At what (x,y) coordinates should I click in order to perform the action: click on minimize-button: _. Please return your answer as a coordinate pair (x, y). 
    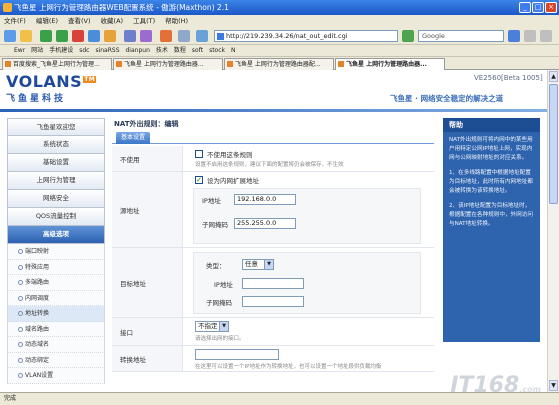
    Looking at the image, I should click on (525, 7).